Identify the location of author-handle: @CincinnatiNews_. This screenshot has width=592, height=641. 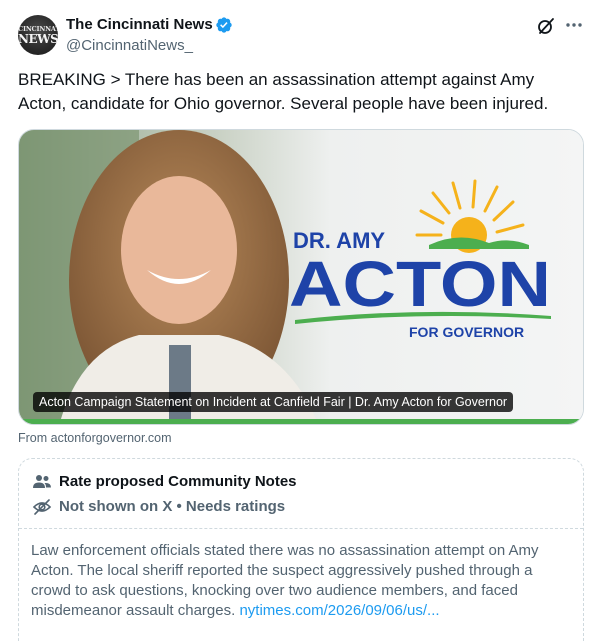
(129, 45).